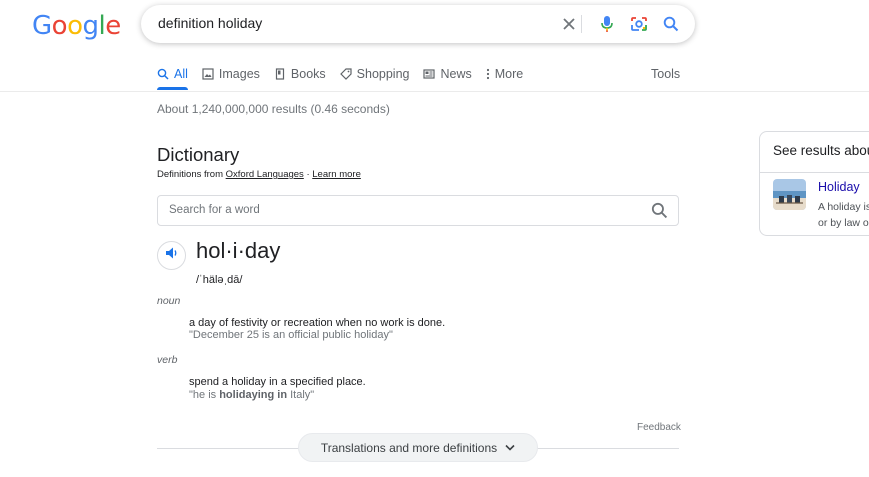 The width and height of the screenshot is (869, 477). What do you see at coordinates (429, 74) in the screenshot?
I see `news-icon` at bounding box center [429, 74].